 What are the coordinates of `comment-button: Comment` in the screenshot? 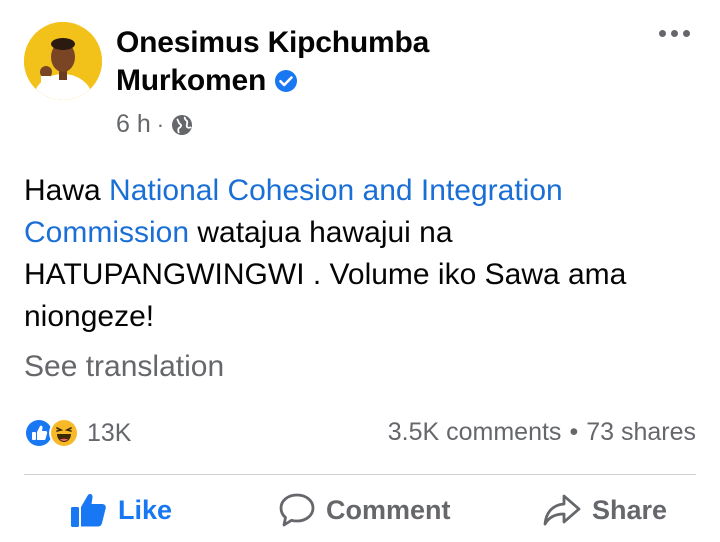 It's located at (364, 510).